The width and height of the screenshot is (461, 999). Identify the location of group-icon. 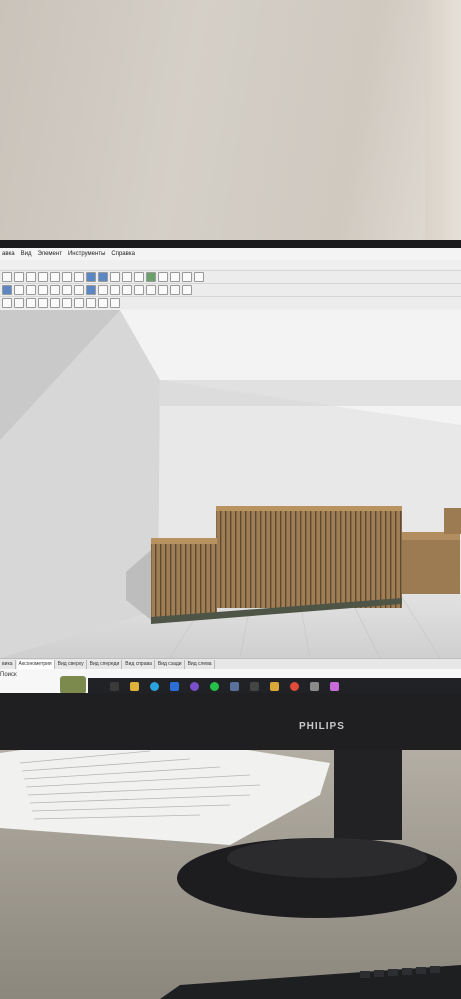
(55, 303).